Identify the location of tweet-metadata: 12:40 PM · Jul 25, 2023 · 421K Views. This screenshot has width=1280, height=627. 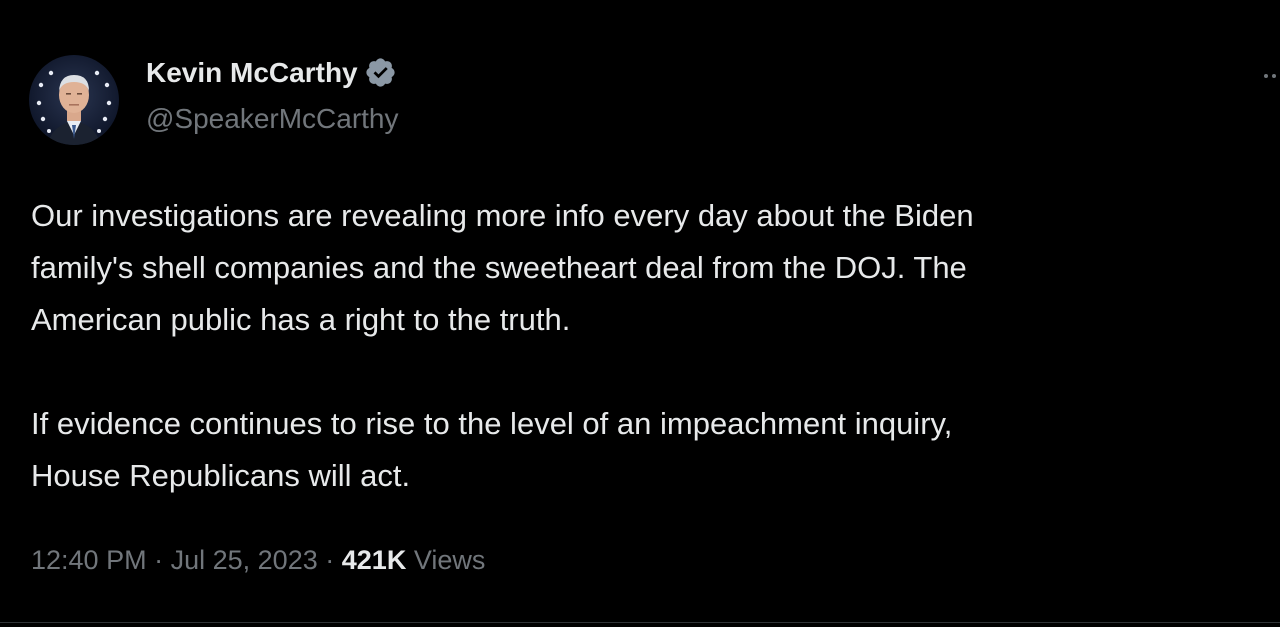
(258, 560).